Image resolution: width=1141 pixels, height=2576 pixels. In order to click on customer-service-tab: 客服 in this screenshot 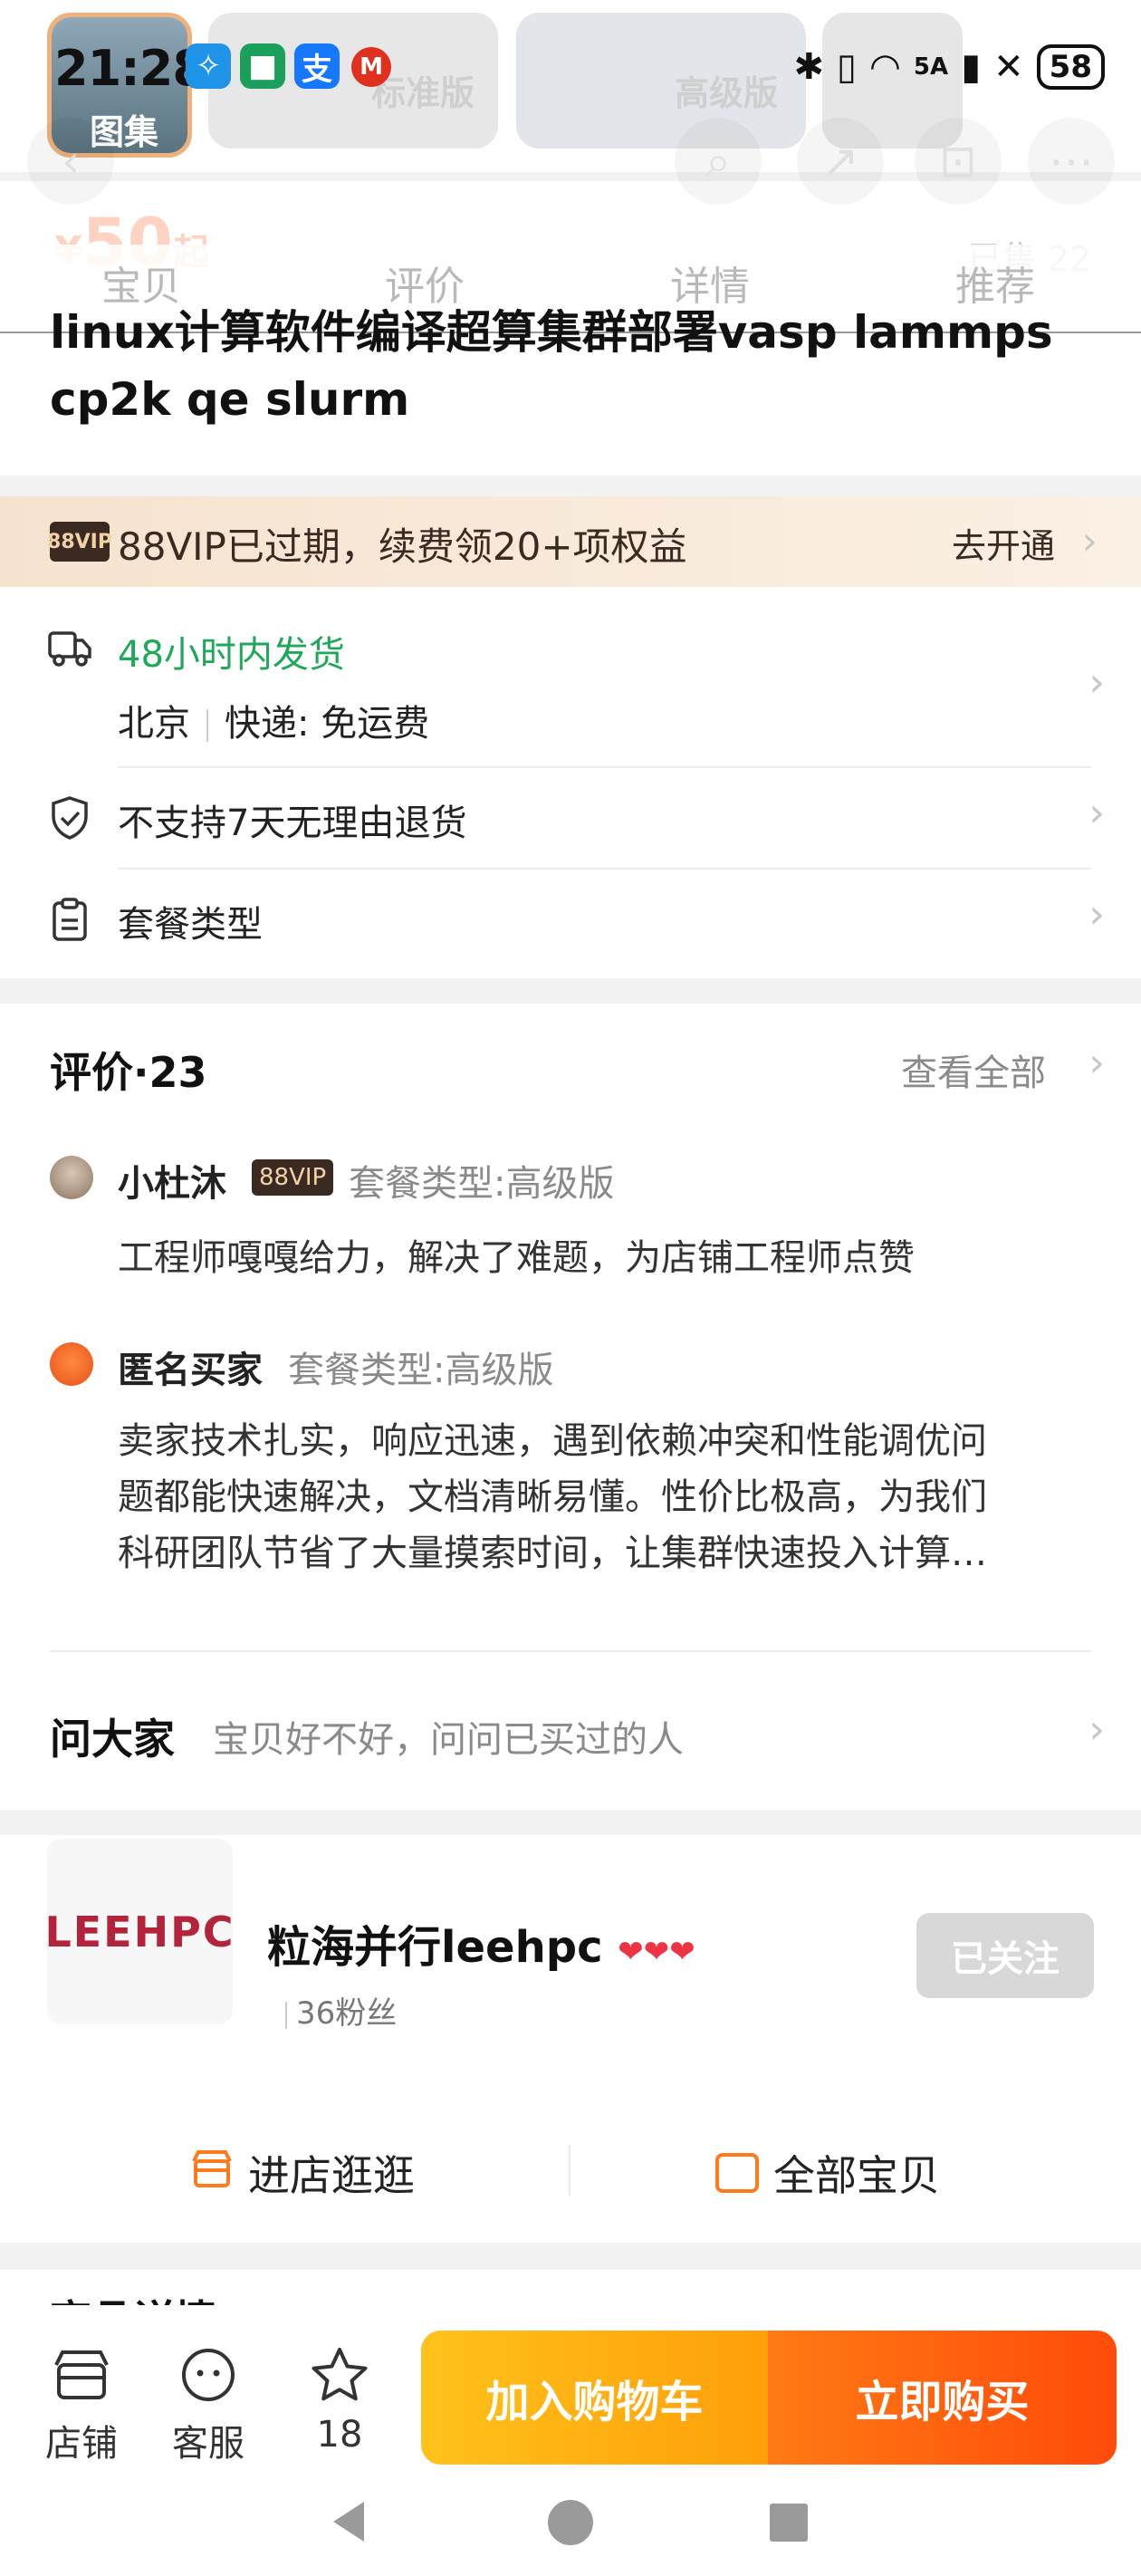, I will do `click(208, 2403)`.